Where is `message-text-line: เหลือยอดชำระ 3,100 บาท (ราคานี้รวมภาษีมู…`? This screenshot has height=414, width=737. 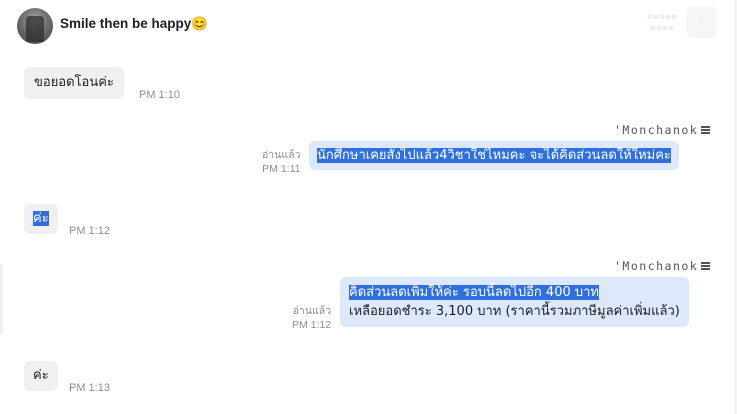
message-text-line: เหลือยอดชำระ 3,100 บาท (ราคานี้รวมภาษีมู… is located at coordinates (514, 311).